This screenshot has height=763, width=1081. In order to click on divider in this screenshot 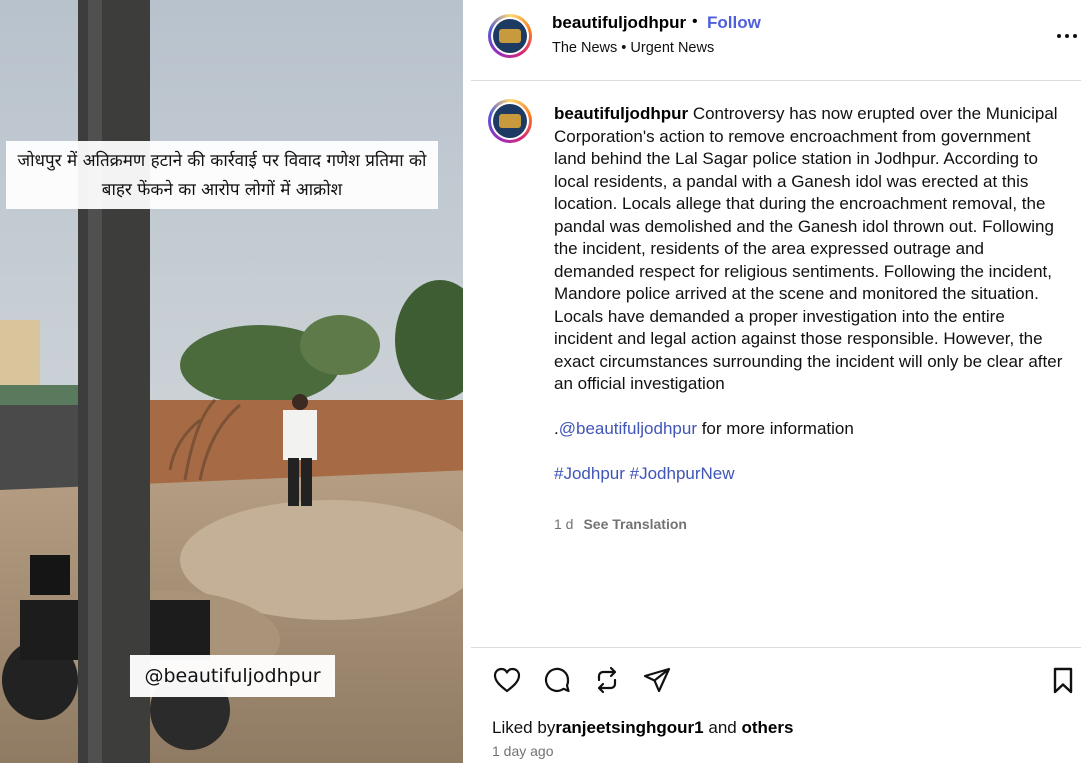, I will do `click(776, 647)`.